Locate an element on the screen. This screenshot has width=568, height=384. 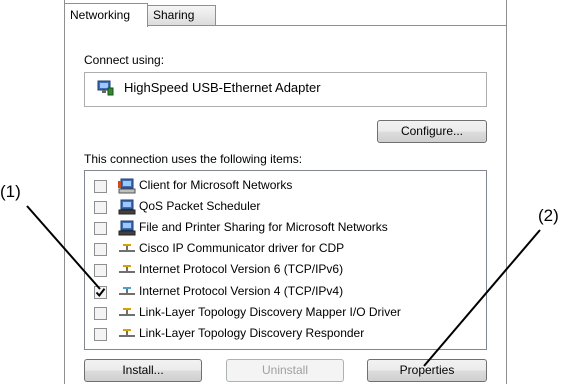
tab-networking: Networking is located at coordinates (106, 15).